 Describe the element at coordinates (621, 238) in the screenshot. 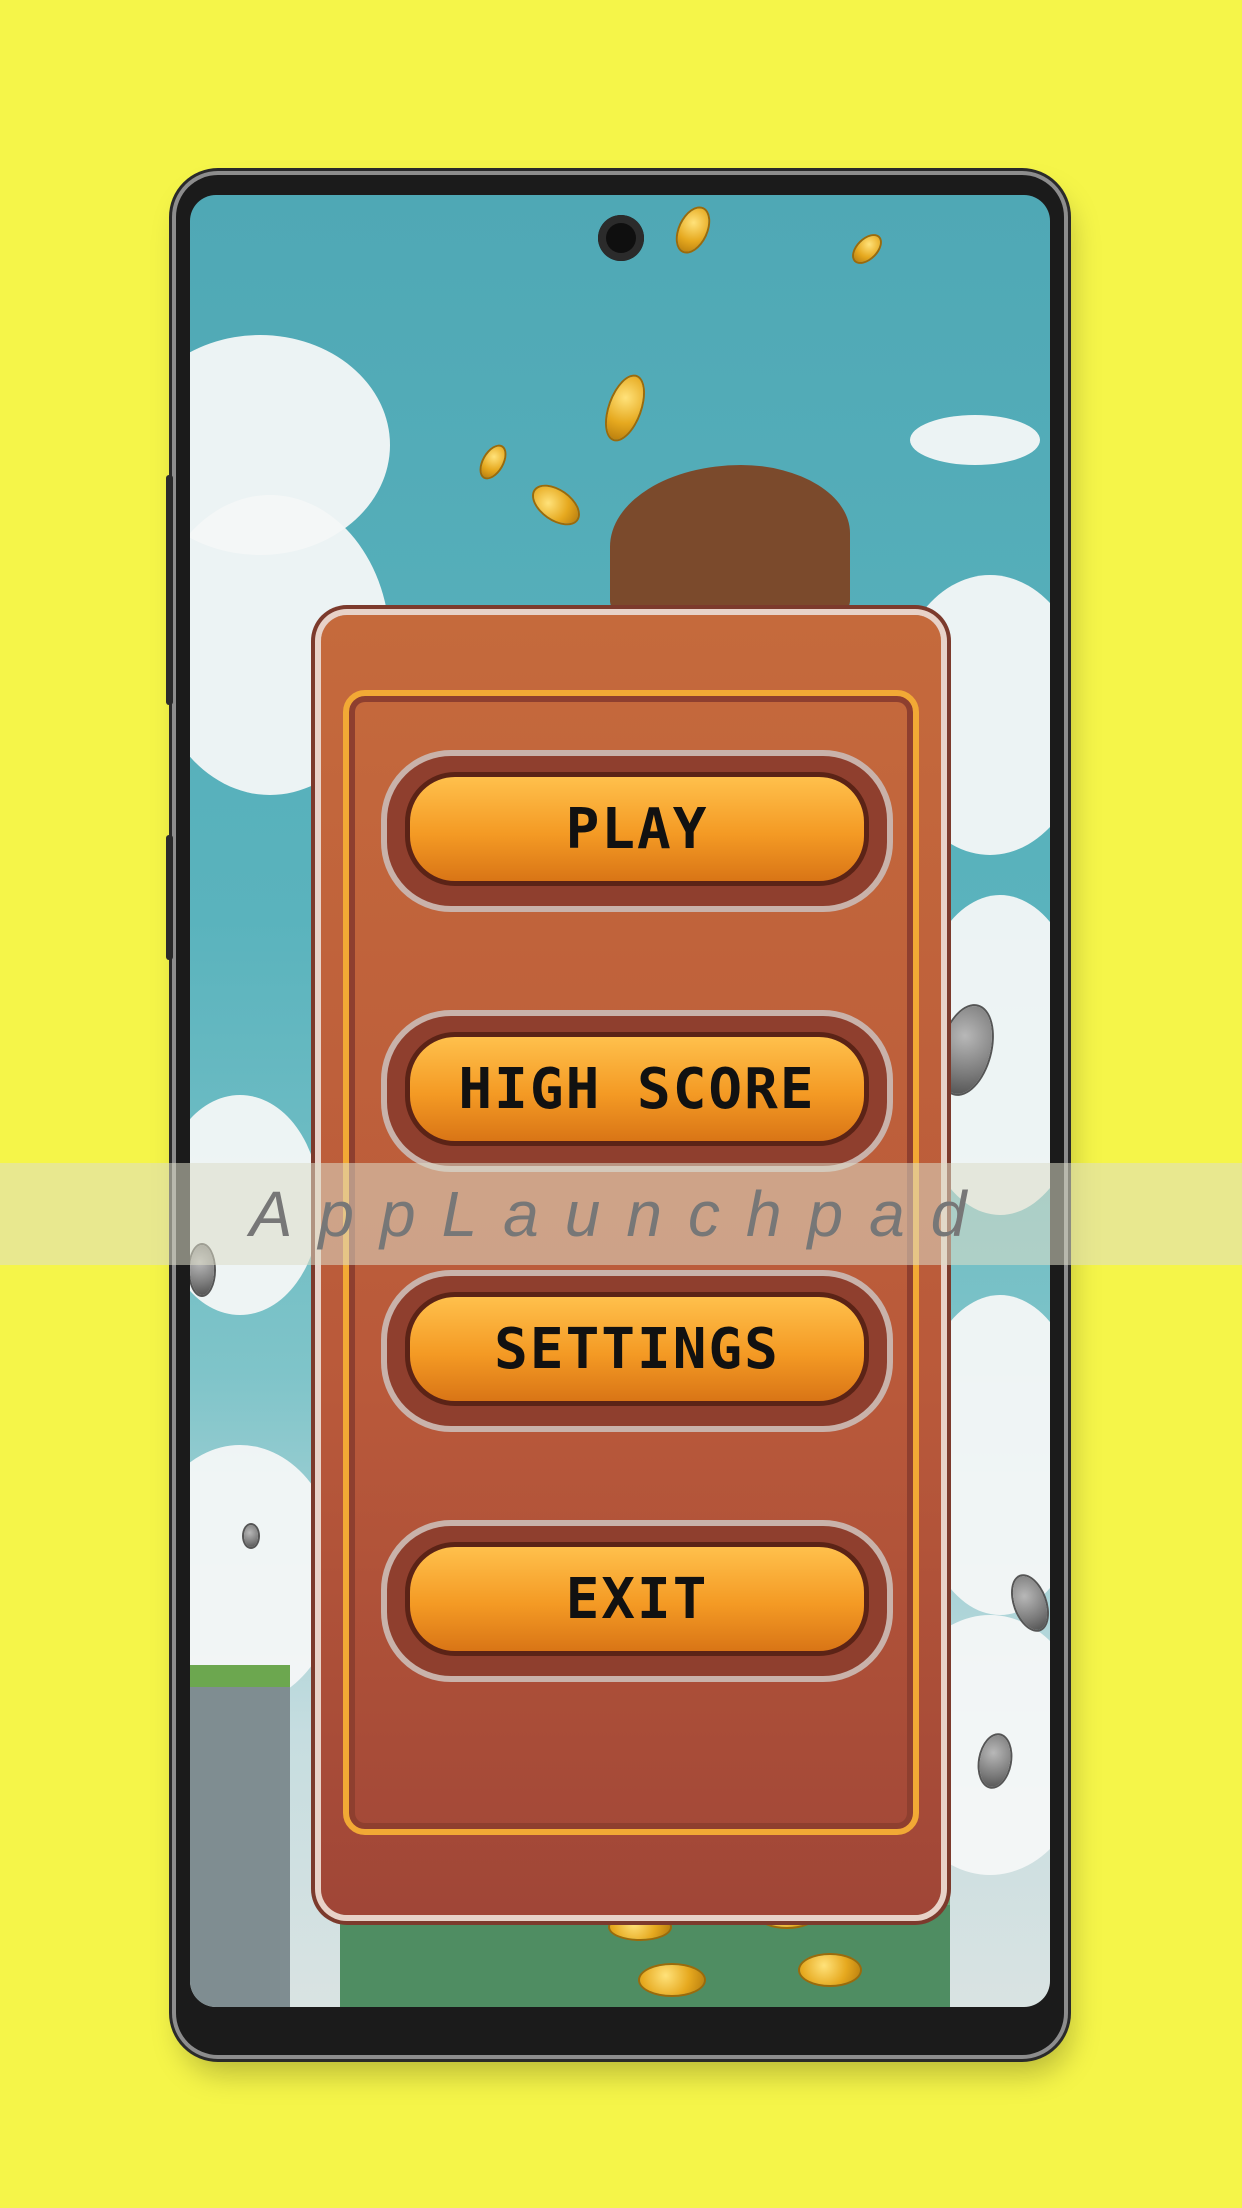

I see `front-camera` at that location.